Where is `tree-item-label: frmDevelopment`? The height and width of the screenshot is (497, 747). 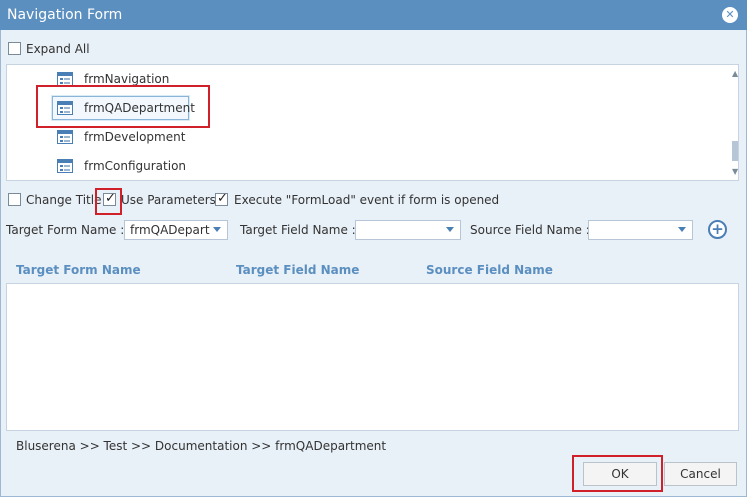 tree-item-label: frmDevelopment is located at coordinates (135, 137).